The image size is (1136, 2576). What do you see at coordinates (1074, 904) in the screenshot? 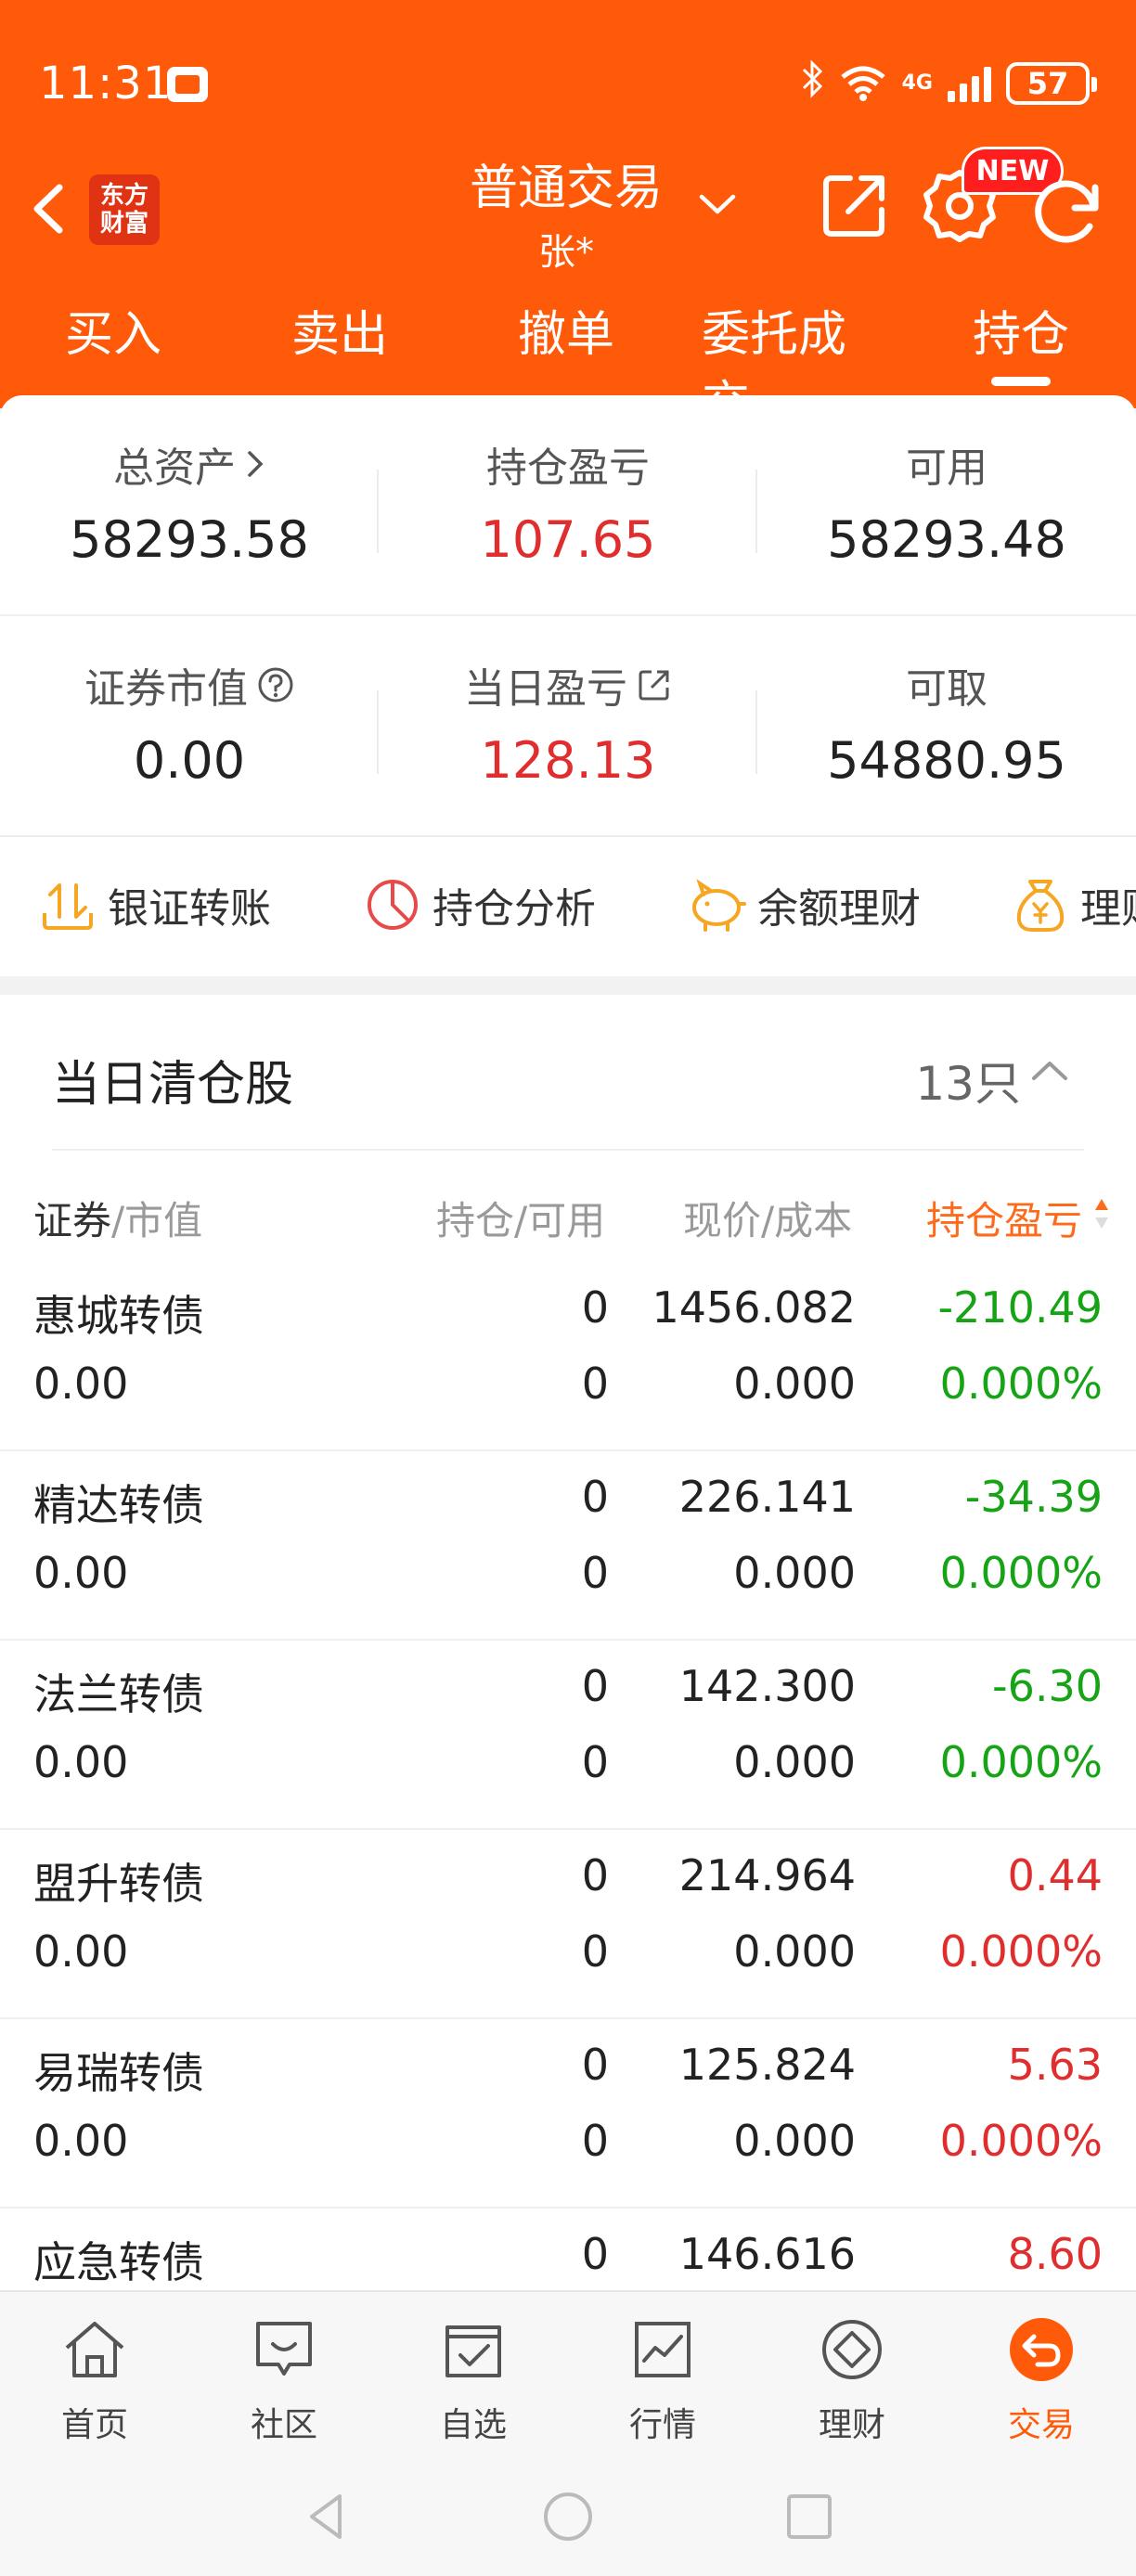
I see `finance-shortcut: 理财` at bounding box center [1074, 904].